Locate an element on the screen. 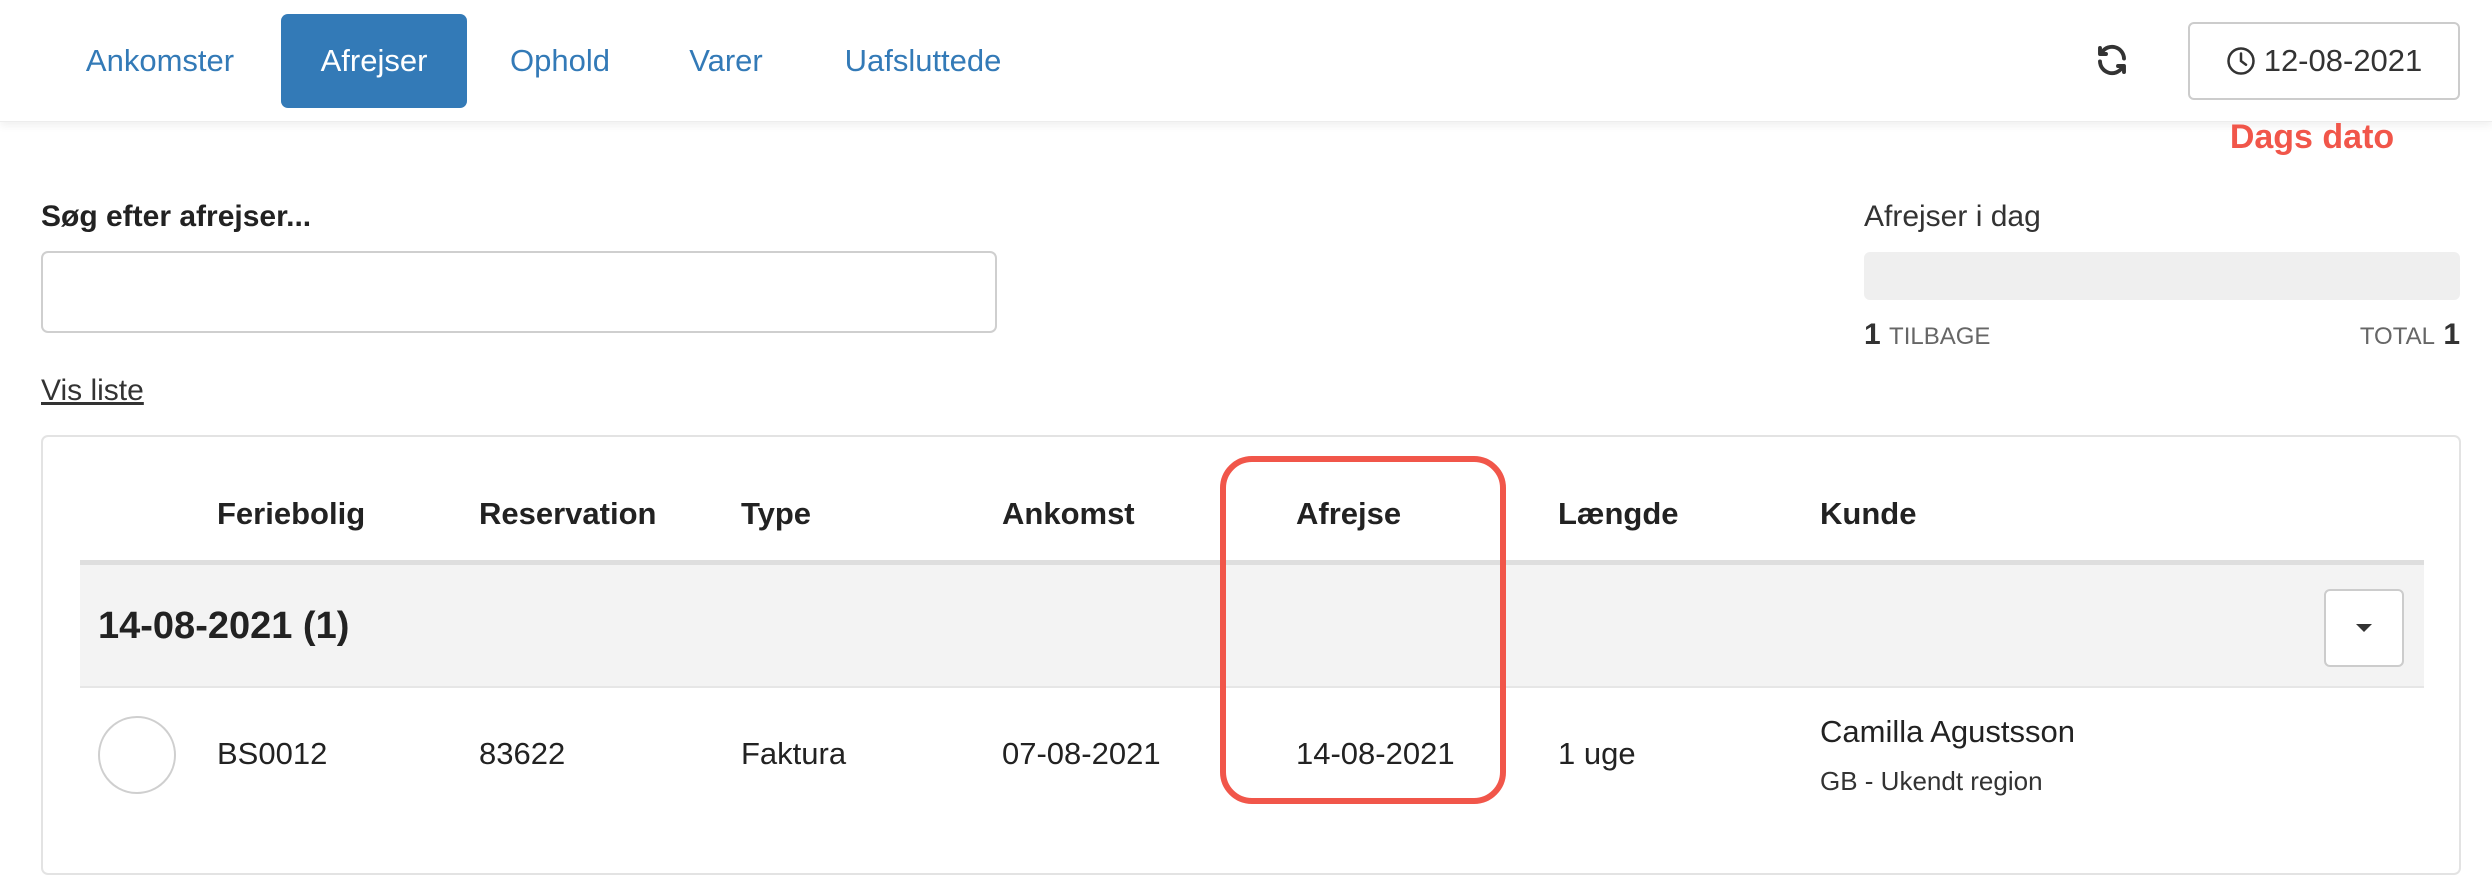 The image size is (2492, 875). tab-ophold: Ophold is located at coordinates (560, 61).